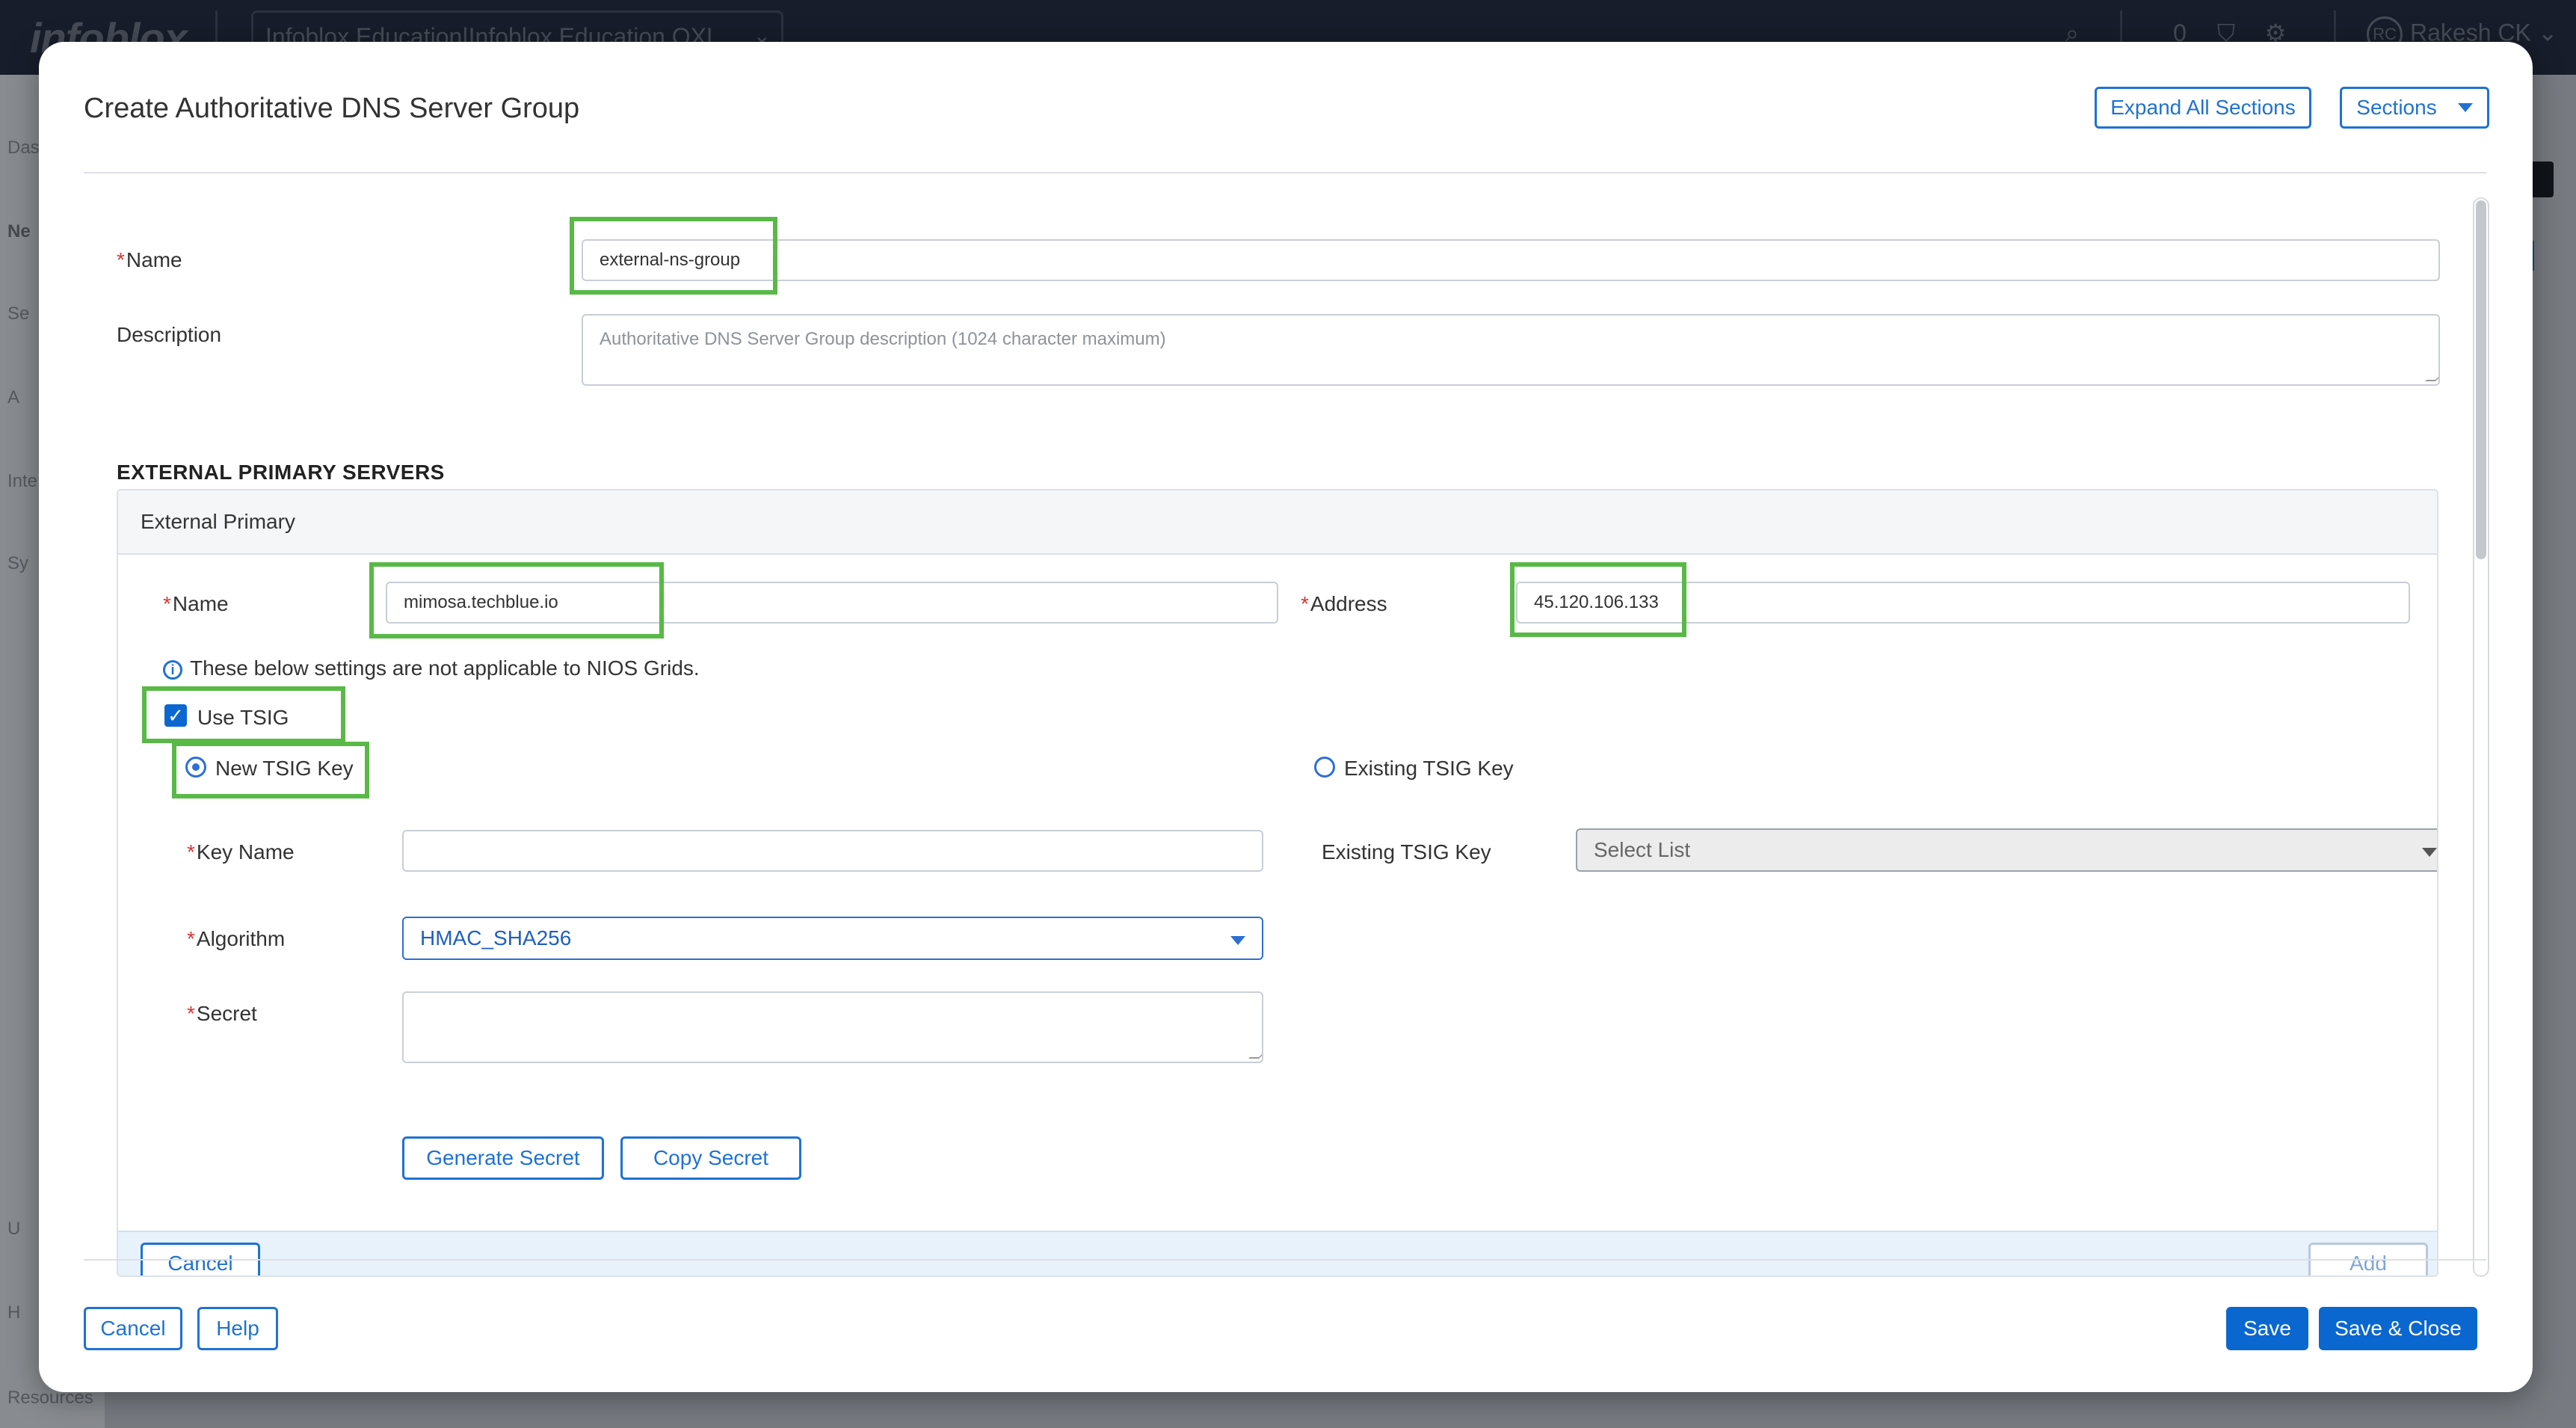 The image size is (2576, 1428). What do you see at coordinates (2267, 1328) in the screenshot?
I see `save-button: Save` at bounding box center [2267, 1328].